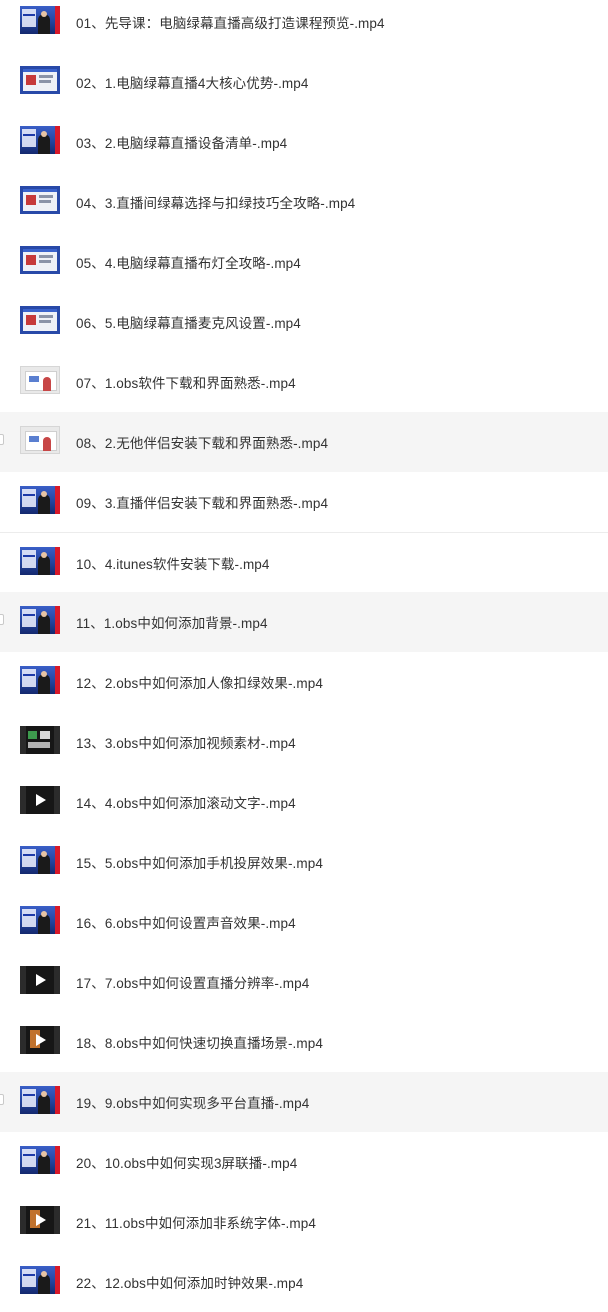 This screenshot has height=1312, width=608. What do you see at coordinates (192, 1102) in the screenshot?
I see `file-name: 19、9.obs中如何实现多平台直播-.mp4` at bounding box center [192, 1102].